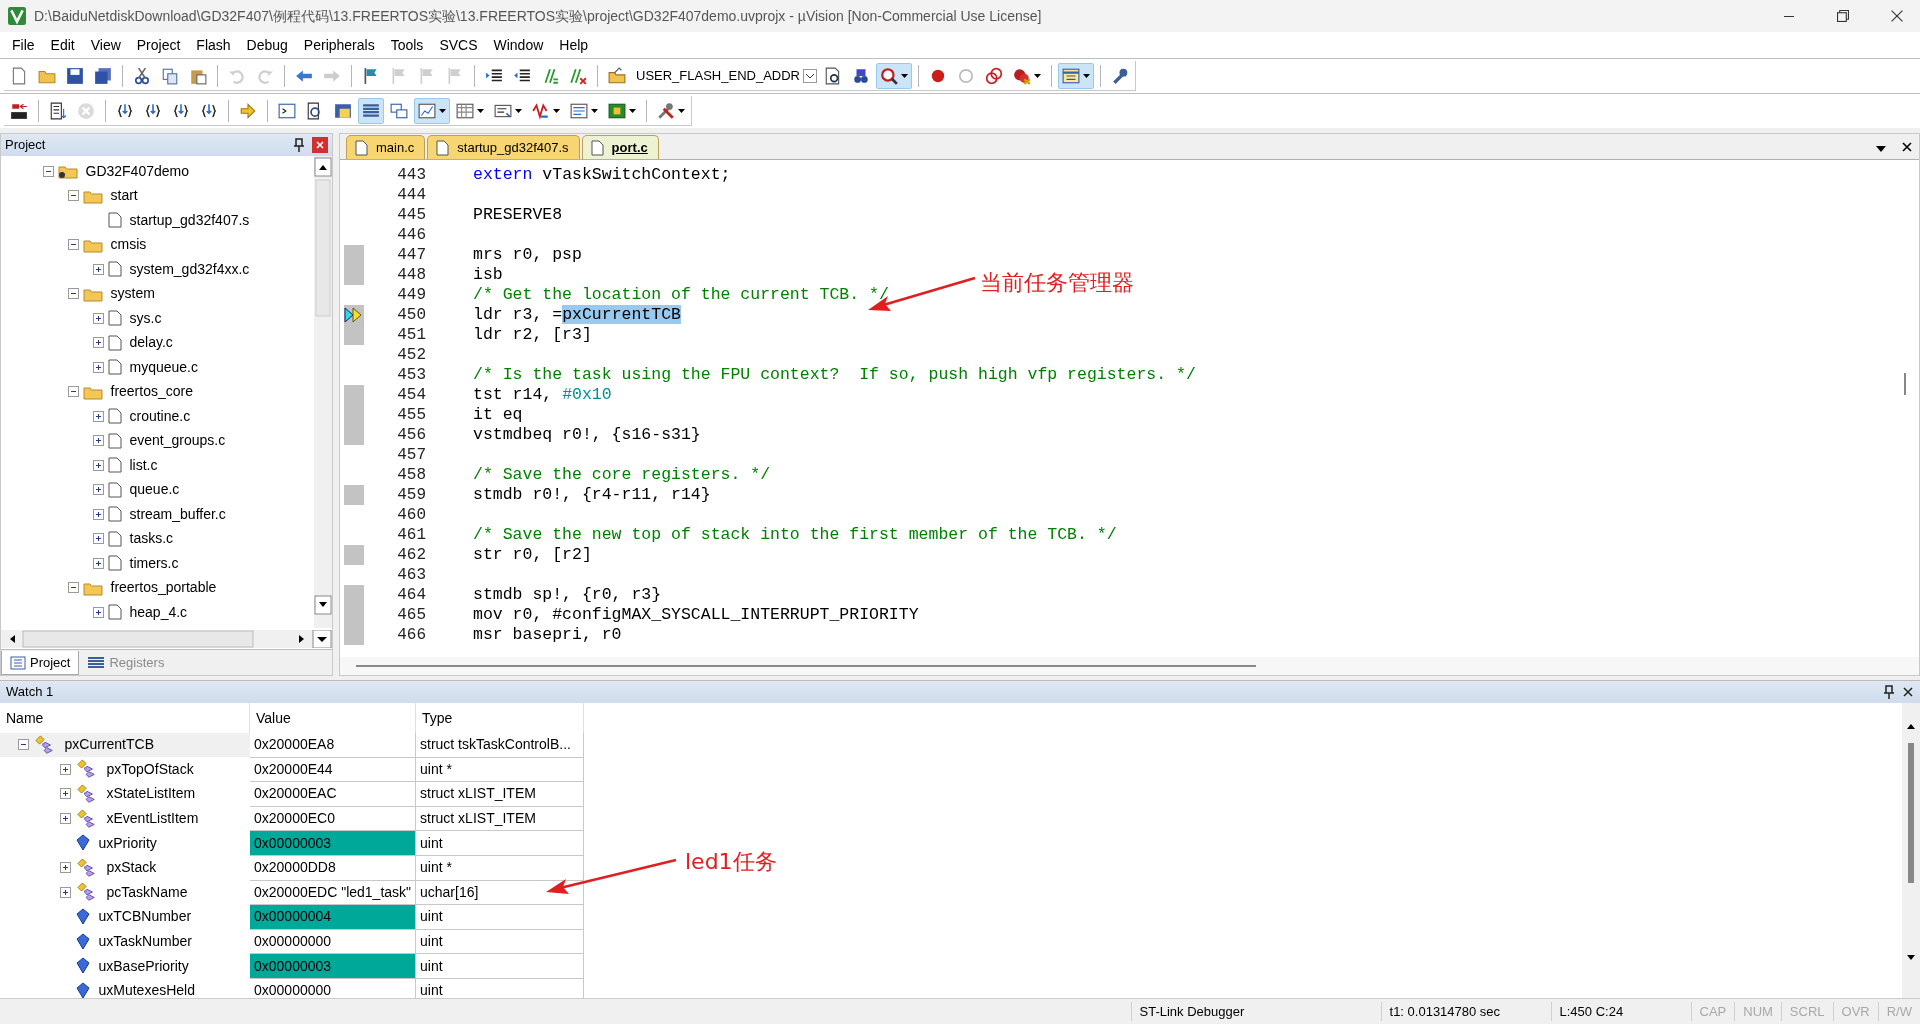 Image resolution: width=1920 pixels, height=1024 pixels. I want to click on analyzer-icon, so click(541, 110).